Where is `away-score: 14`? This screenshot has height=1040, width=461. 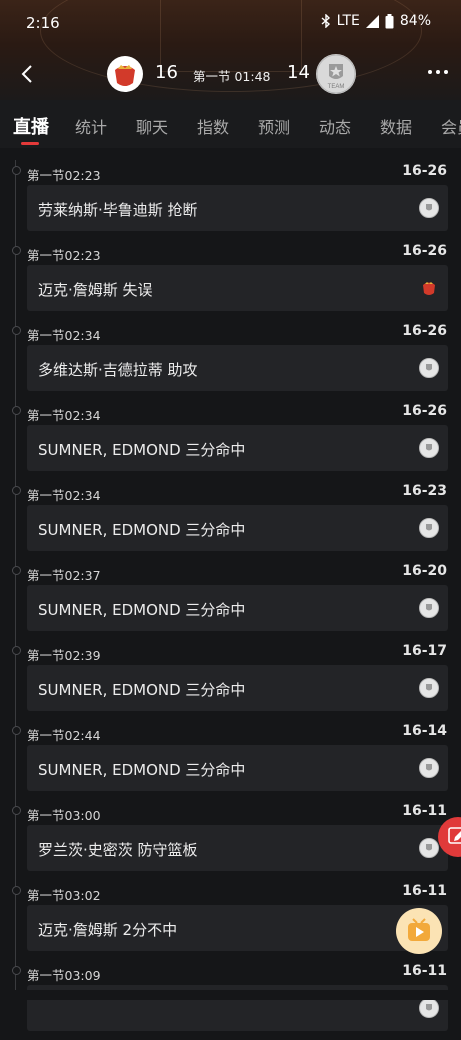 away-score: 14 is located at coordinates (298, 72).